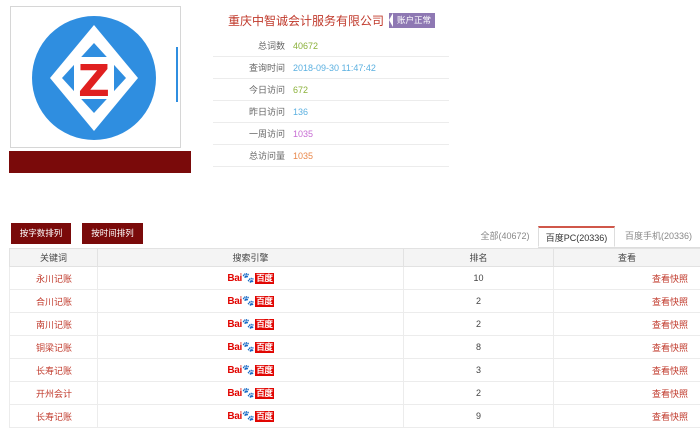  I want to click on keyword-link: 开州会计, so click(53, 393).